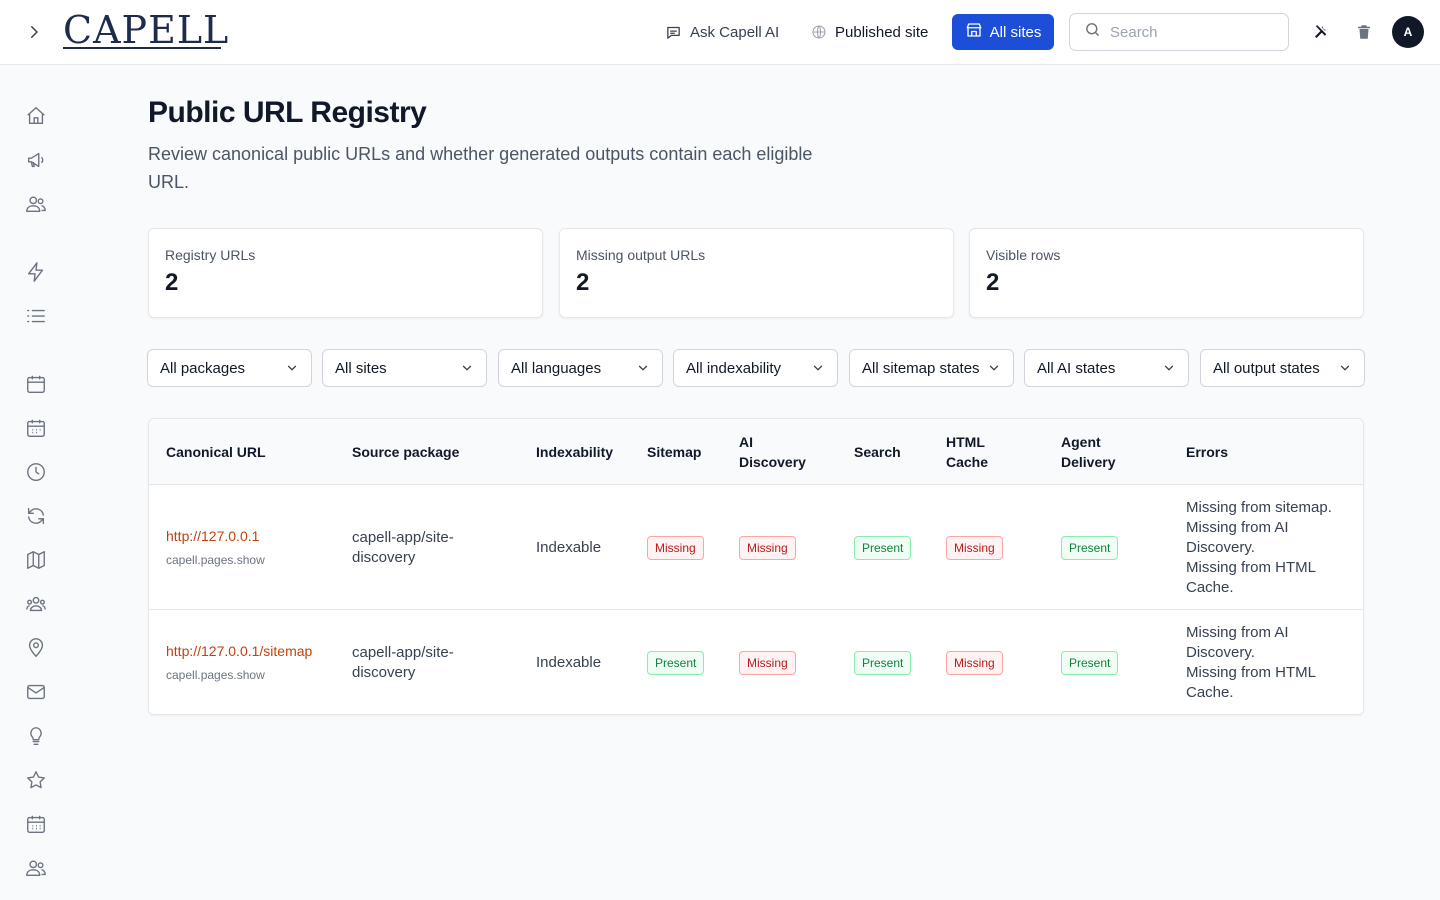  I want to click on lightning-icon, so click(36, 272).